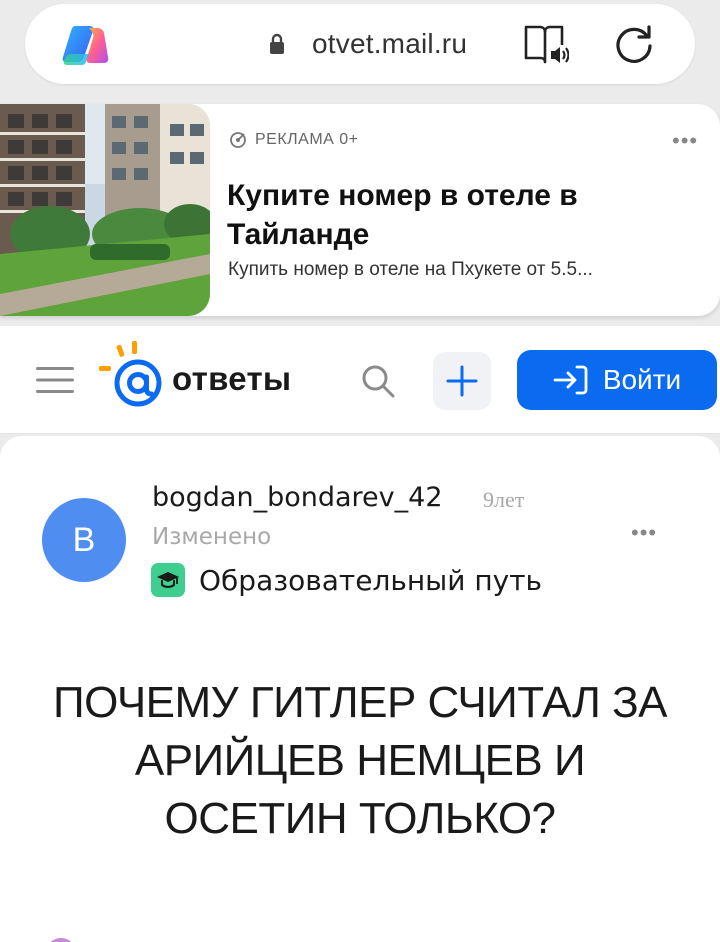 Image resolution: width=720 pixels, height=942 pixels. Describe the element at coordinates (371, 580) in the screenshot. I see `category-label: Образовательный путь` at that location.